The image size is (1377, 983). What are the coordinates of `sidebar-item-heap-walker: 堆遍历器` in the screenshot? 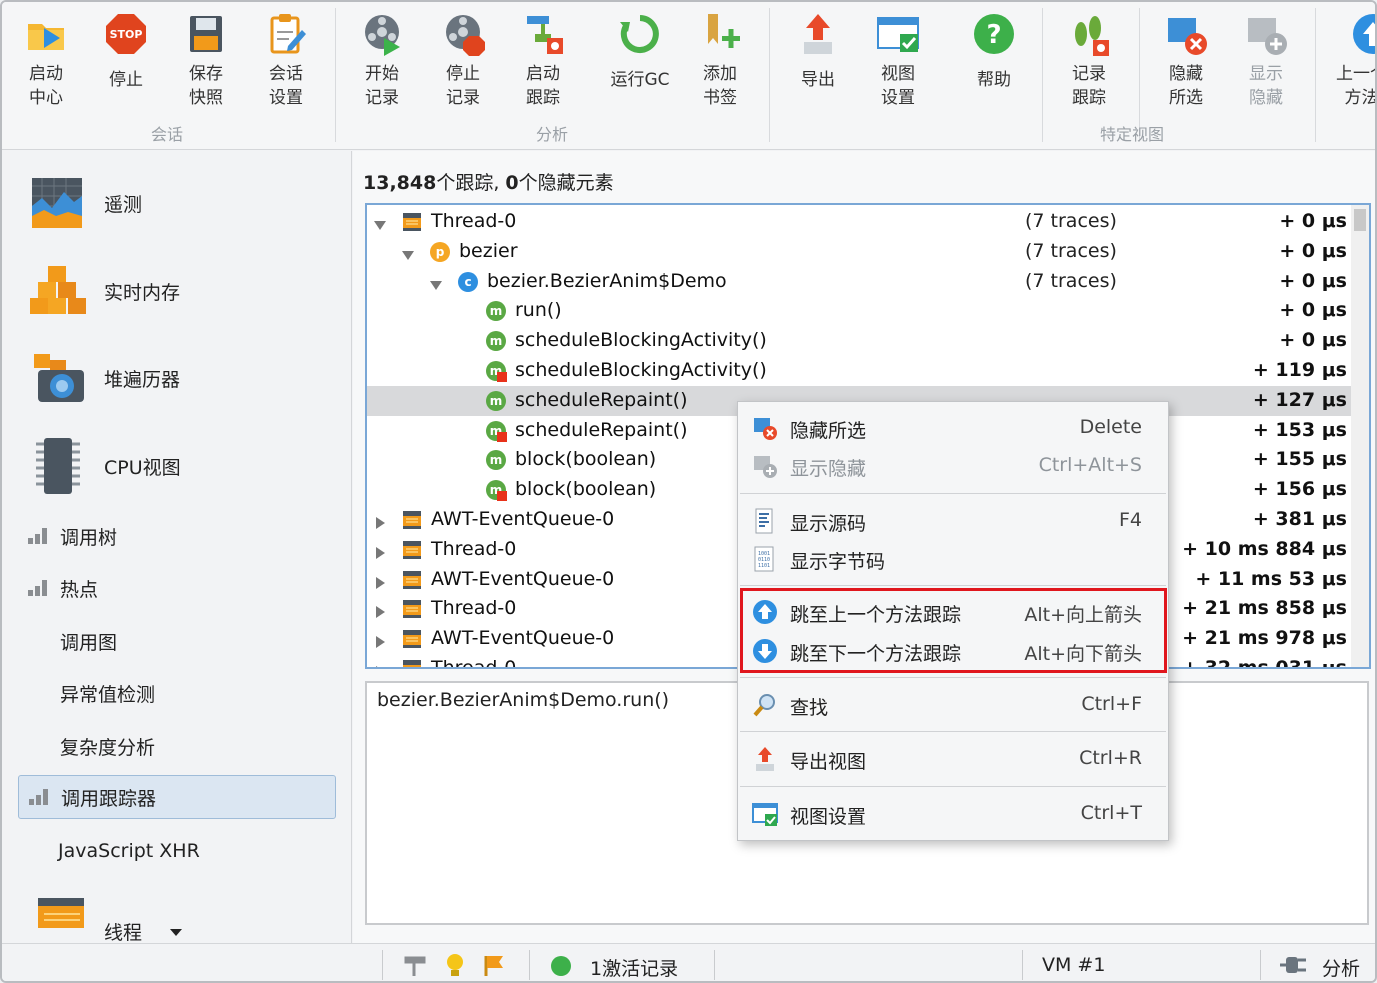 It's located at (177, 378).